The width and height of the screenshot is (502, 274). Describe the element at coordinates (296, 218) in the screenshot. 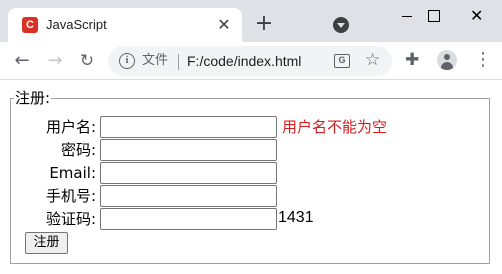

I see `captcha-code: 1431` at that location.